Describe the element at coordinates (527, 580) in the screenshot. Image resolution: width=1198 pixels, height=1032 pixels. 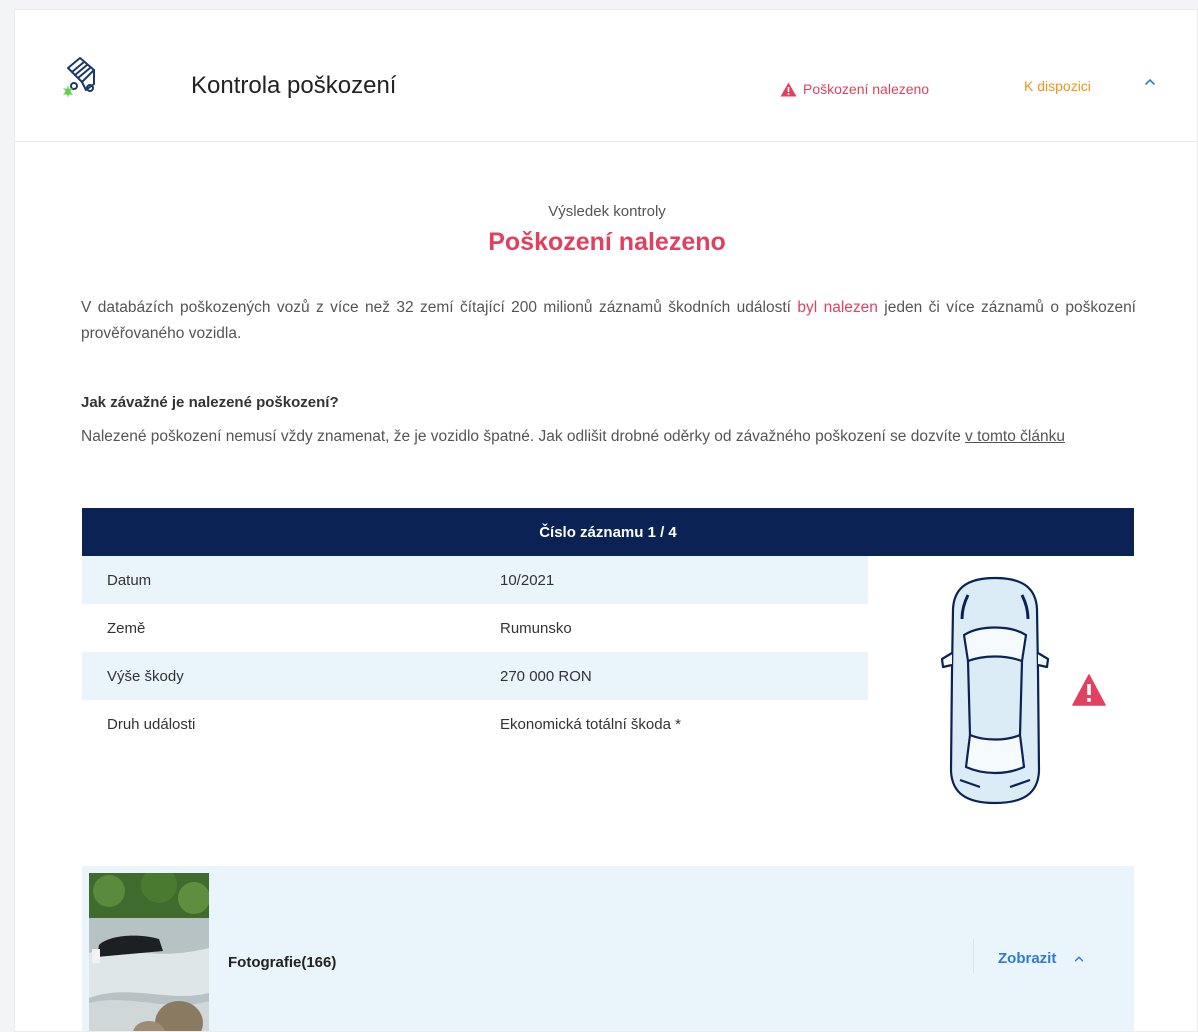
I see `row-value: 10/2021` at that location.